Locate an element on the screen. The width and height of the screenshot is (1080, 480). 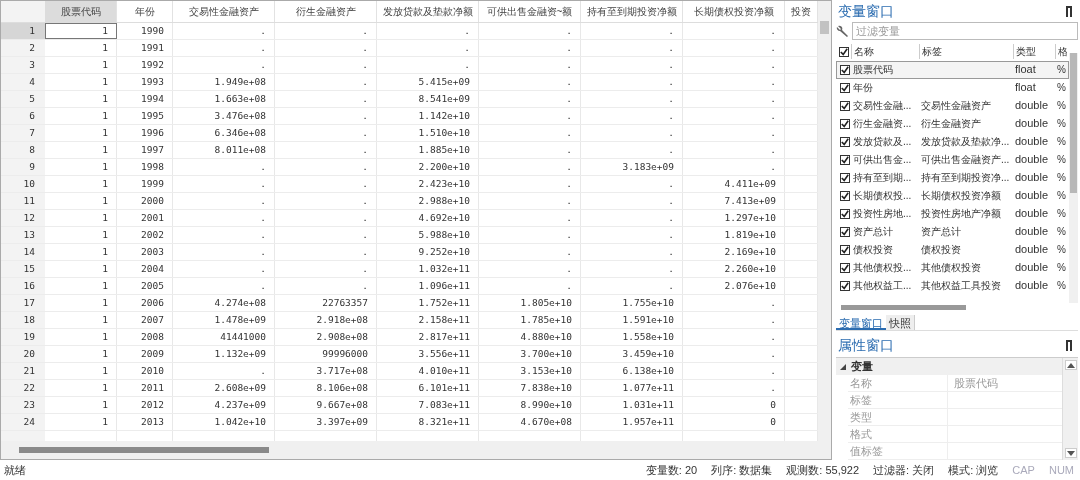
row-number: 15 is located at coordinates (23, 269).